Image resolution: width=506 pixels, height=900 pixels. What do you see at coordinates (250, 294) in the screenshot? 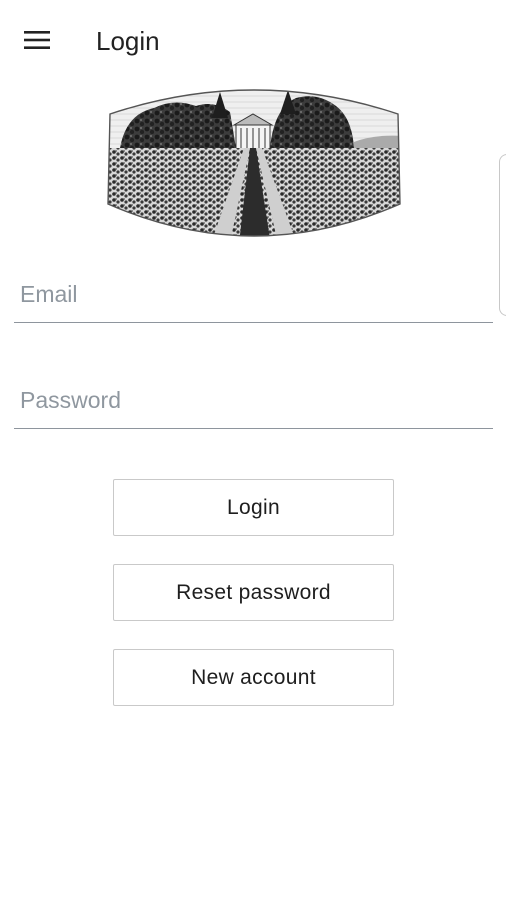
I see `email-input` at bounding box center [250, 294].